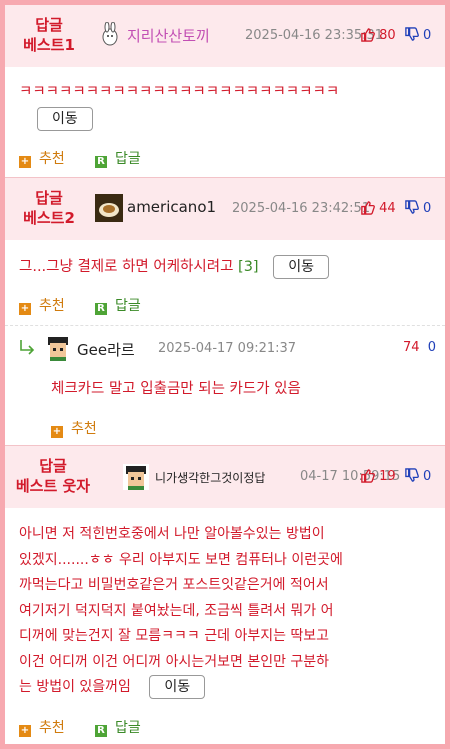 This screenshot has width=450, height=749. Describe the element at coordinates (176, 389) in the screenshot. I see `comment-text: 체크카드 말고 입출금만 되는 카드가 있음` at that location.